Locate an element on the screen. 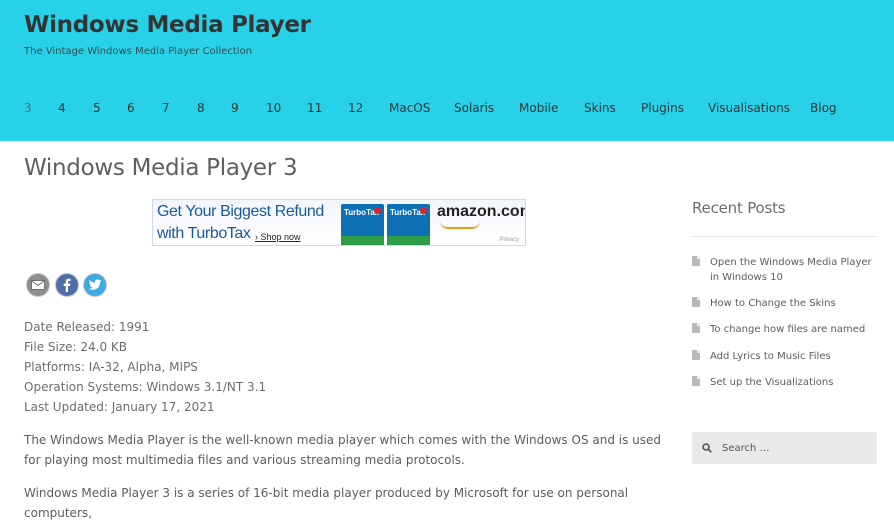 The image size is (894, 523). site-title: Windows Media Player is located at coordinates (167, 25).